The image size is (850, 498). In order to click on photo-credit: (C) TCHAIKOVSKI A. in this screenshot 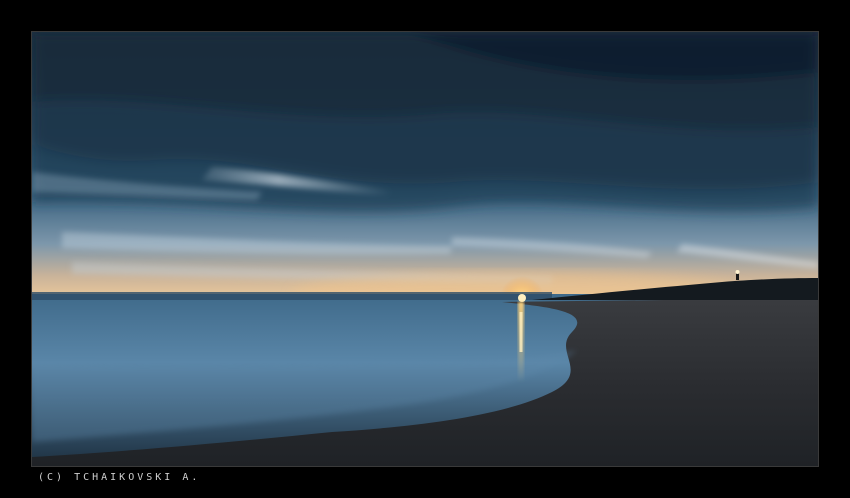, I will do `click(119, 477)`.